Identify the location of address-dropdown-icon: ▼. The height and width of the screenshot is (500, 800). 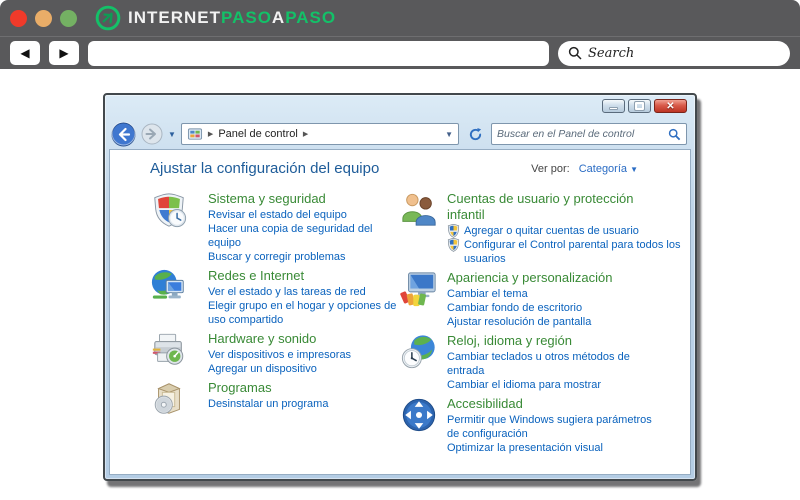
(449, 134).